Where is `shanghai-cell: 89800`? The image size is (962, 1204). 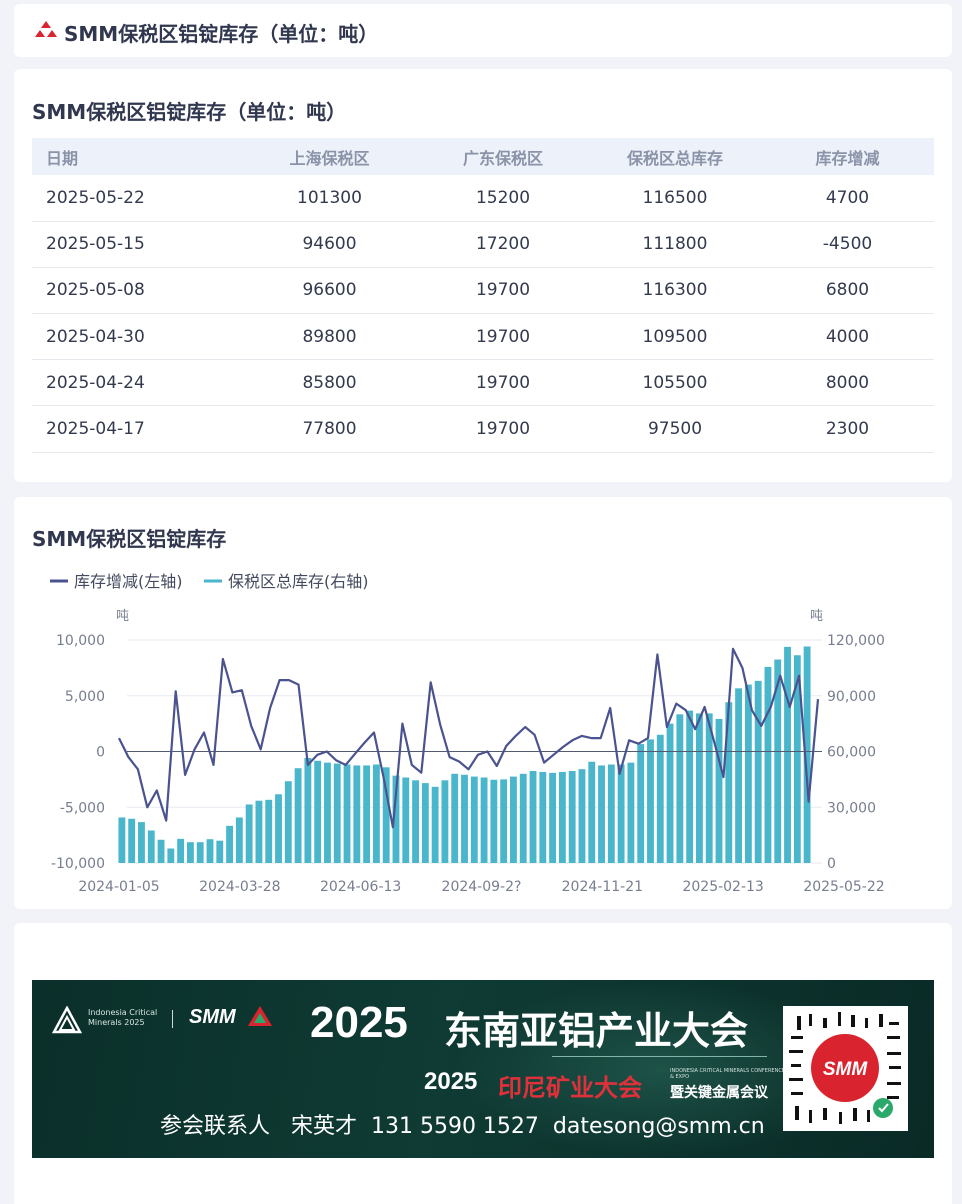 shanghai-cell: 89800 is located at coordinates (329, 337).